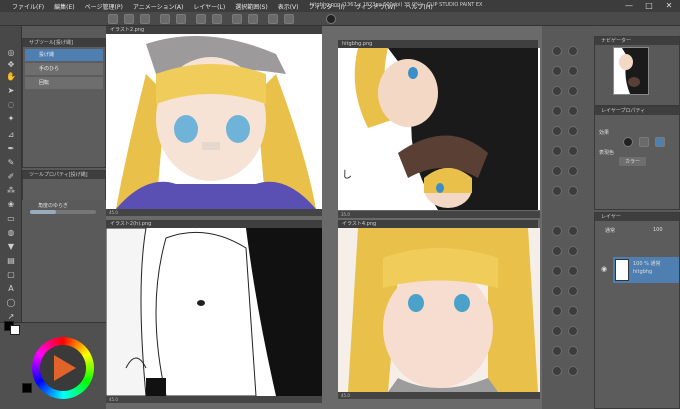  What do you see at coordinates (273, 19) in the screenshot?
I see `snap-ruler-icon` at bounding box center [273, 19].